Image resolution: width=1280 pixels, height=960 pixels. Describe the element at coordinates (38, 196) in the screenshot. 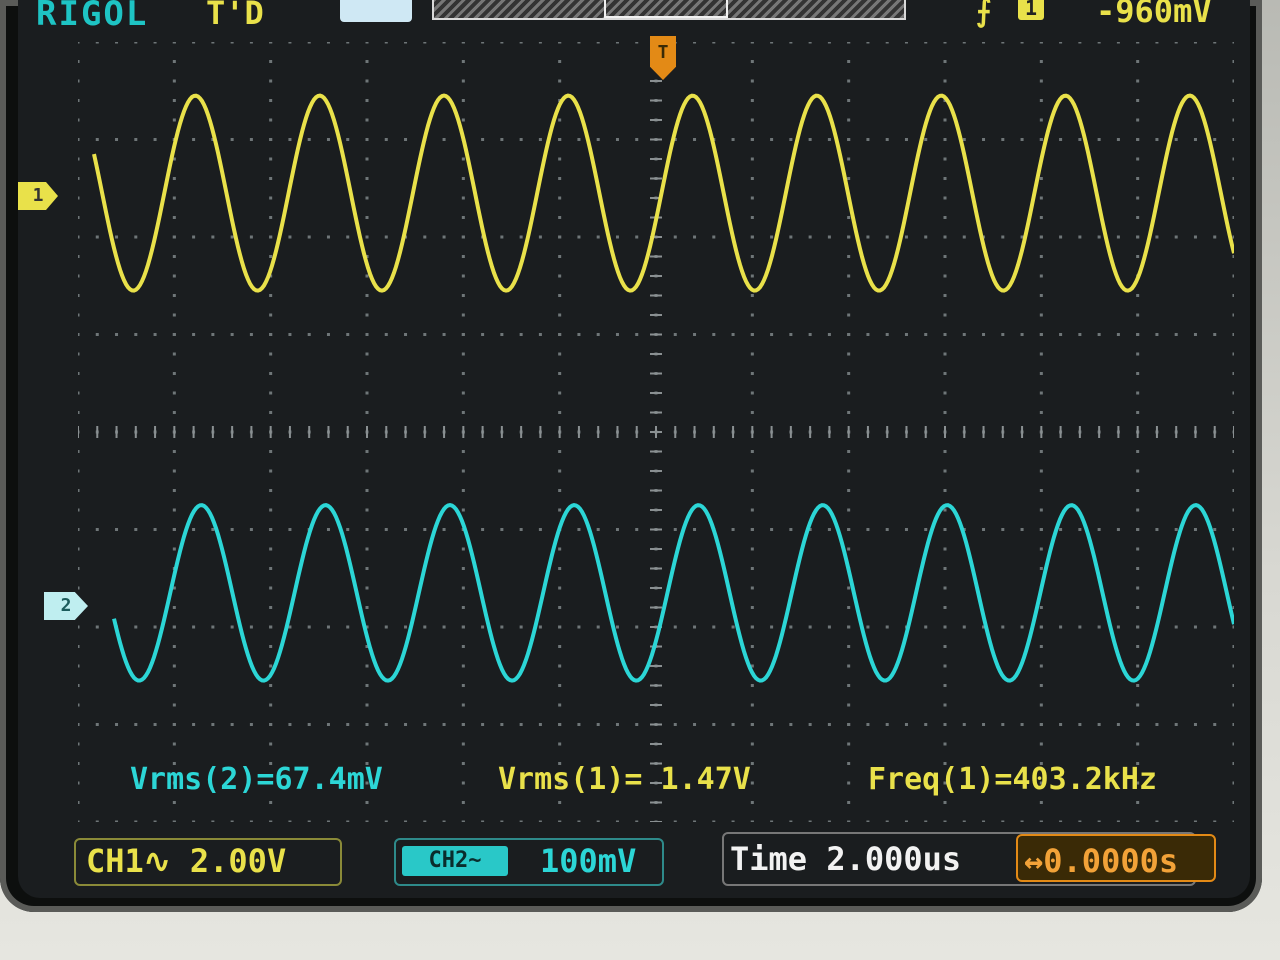

I see `ch1-ground-marker: 1` at that location.